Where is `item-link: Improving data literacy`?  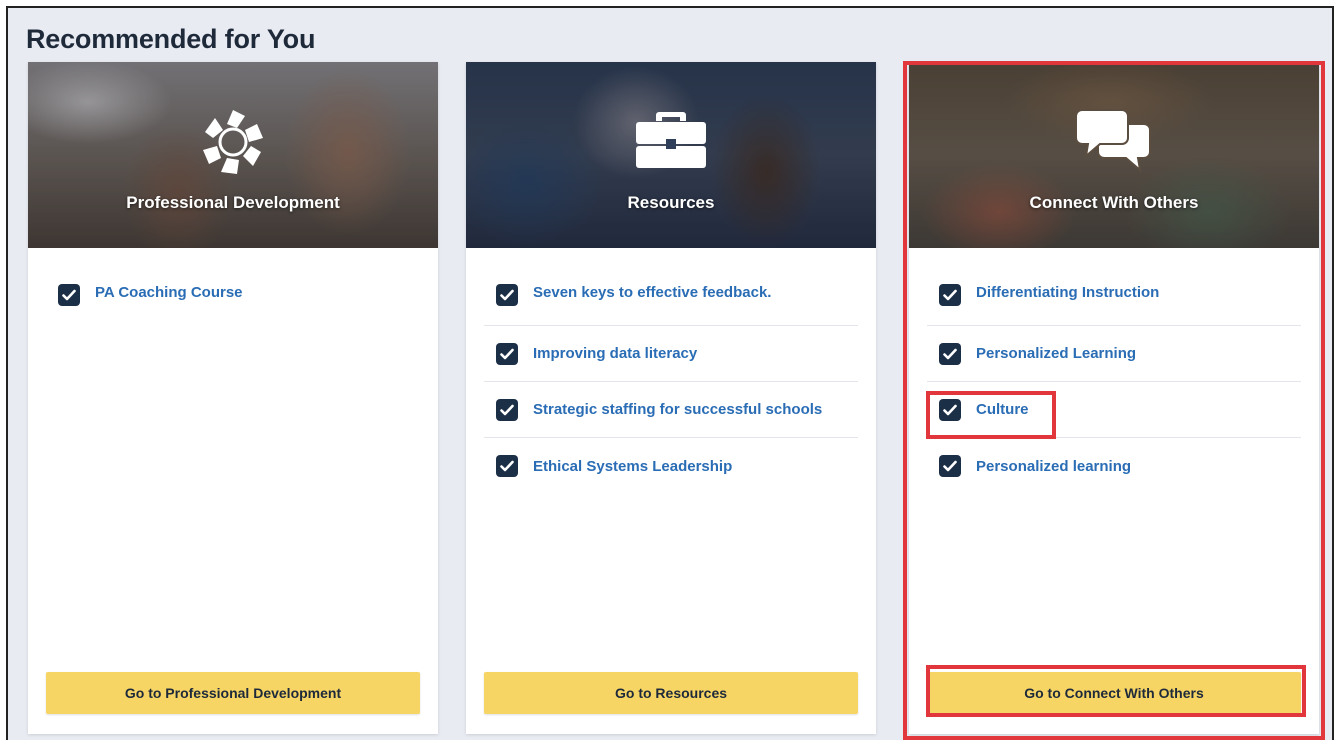 item-link: Improving data literacy is located at coordinates (615, 353).